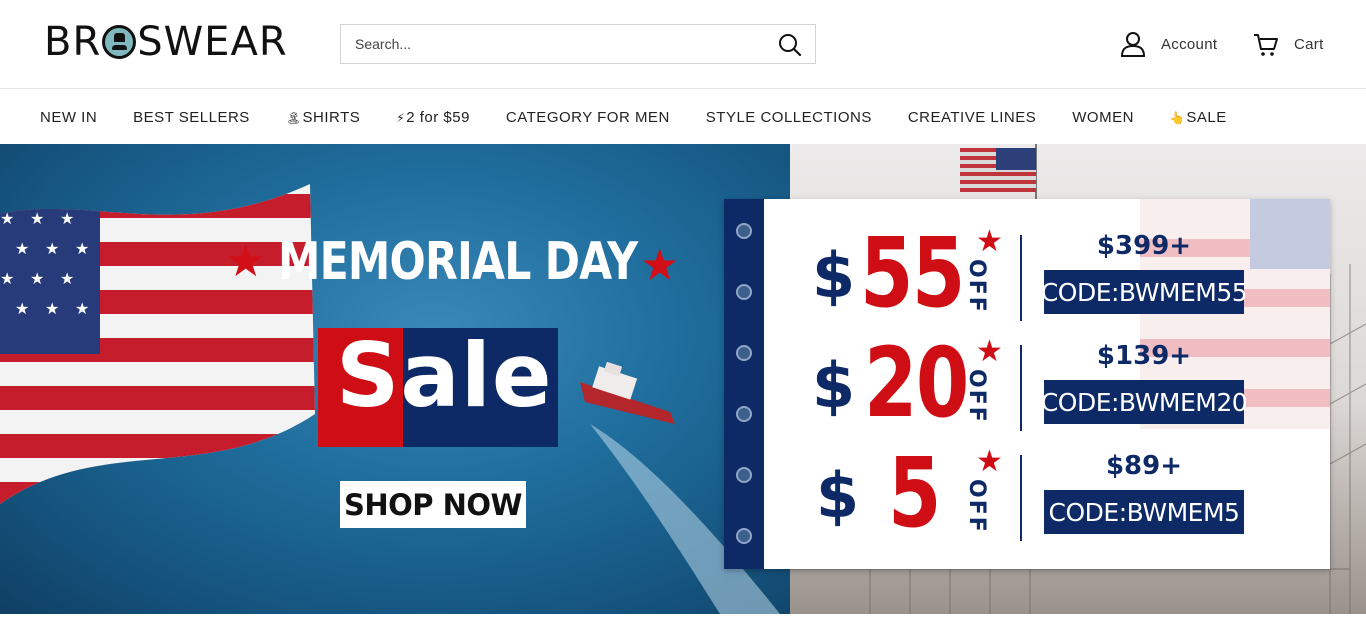 This screenshot has height=635, width=1366. Describe the element at coordinates (914, 493) in the screenshot. I see `offer-amount: 5` at that location.